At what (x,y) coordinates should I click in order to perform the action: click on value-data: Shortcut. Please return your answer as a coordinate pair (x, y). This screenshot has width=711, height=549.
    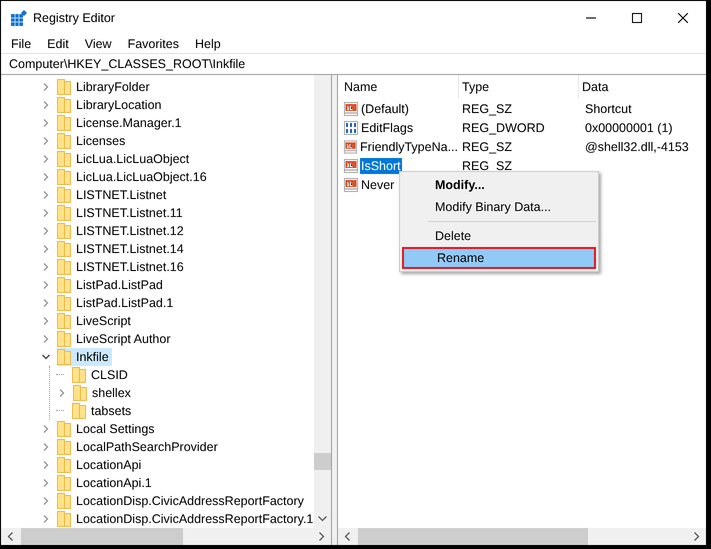
    Looking at the image, I should click on (608, 109).